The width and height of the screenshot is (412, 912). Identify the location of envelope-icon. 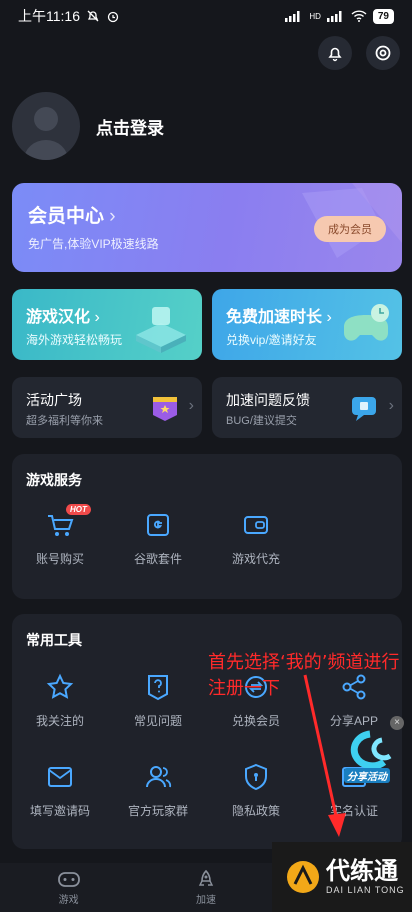
(60, 777).